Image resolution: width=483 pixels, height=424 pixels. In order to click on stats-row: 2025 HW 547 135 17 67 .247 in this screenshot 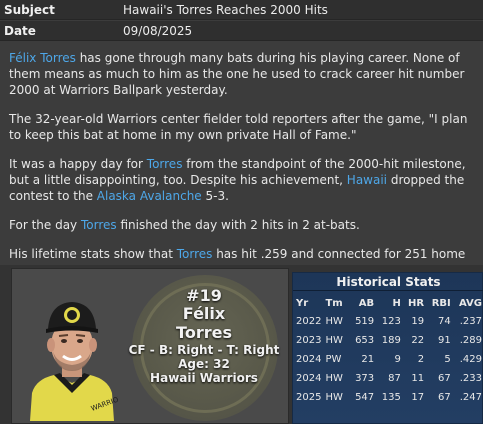, I will do `click(388, 397)`.